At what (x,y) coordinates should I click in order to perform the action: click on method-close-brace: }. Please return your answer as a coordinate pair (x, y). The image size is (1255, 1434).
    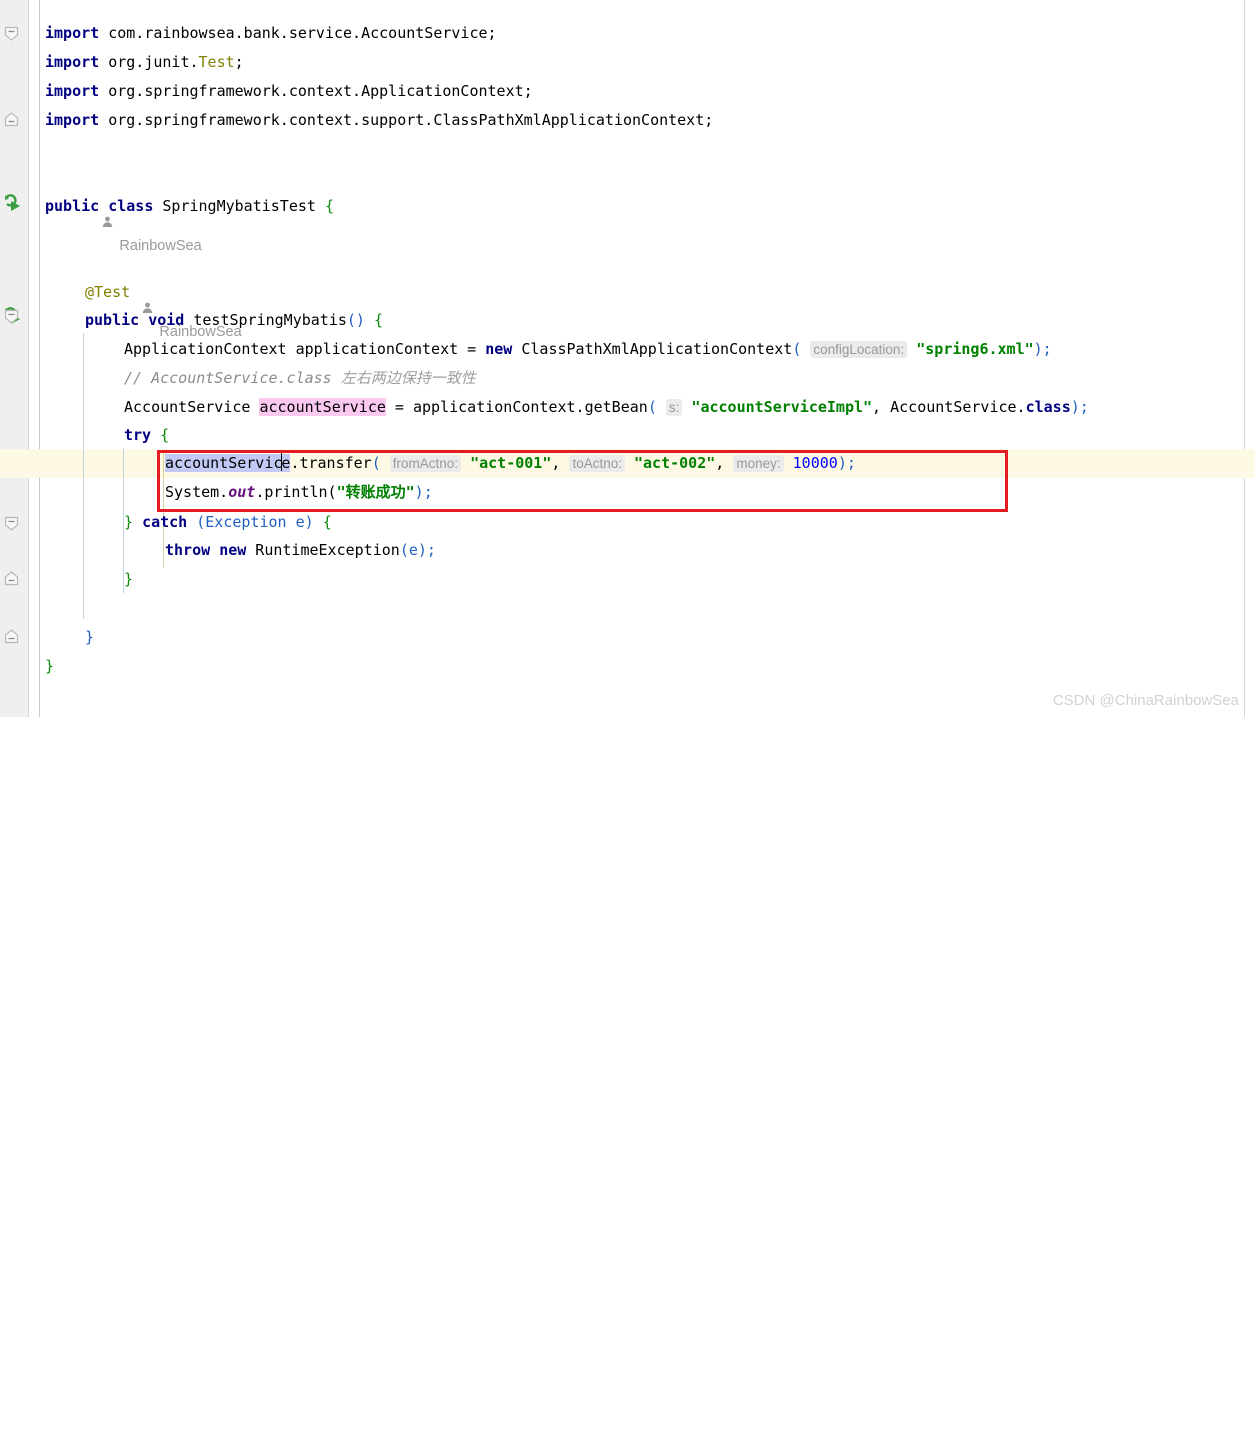
    Looking at the image, I should click on (90, 637).